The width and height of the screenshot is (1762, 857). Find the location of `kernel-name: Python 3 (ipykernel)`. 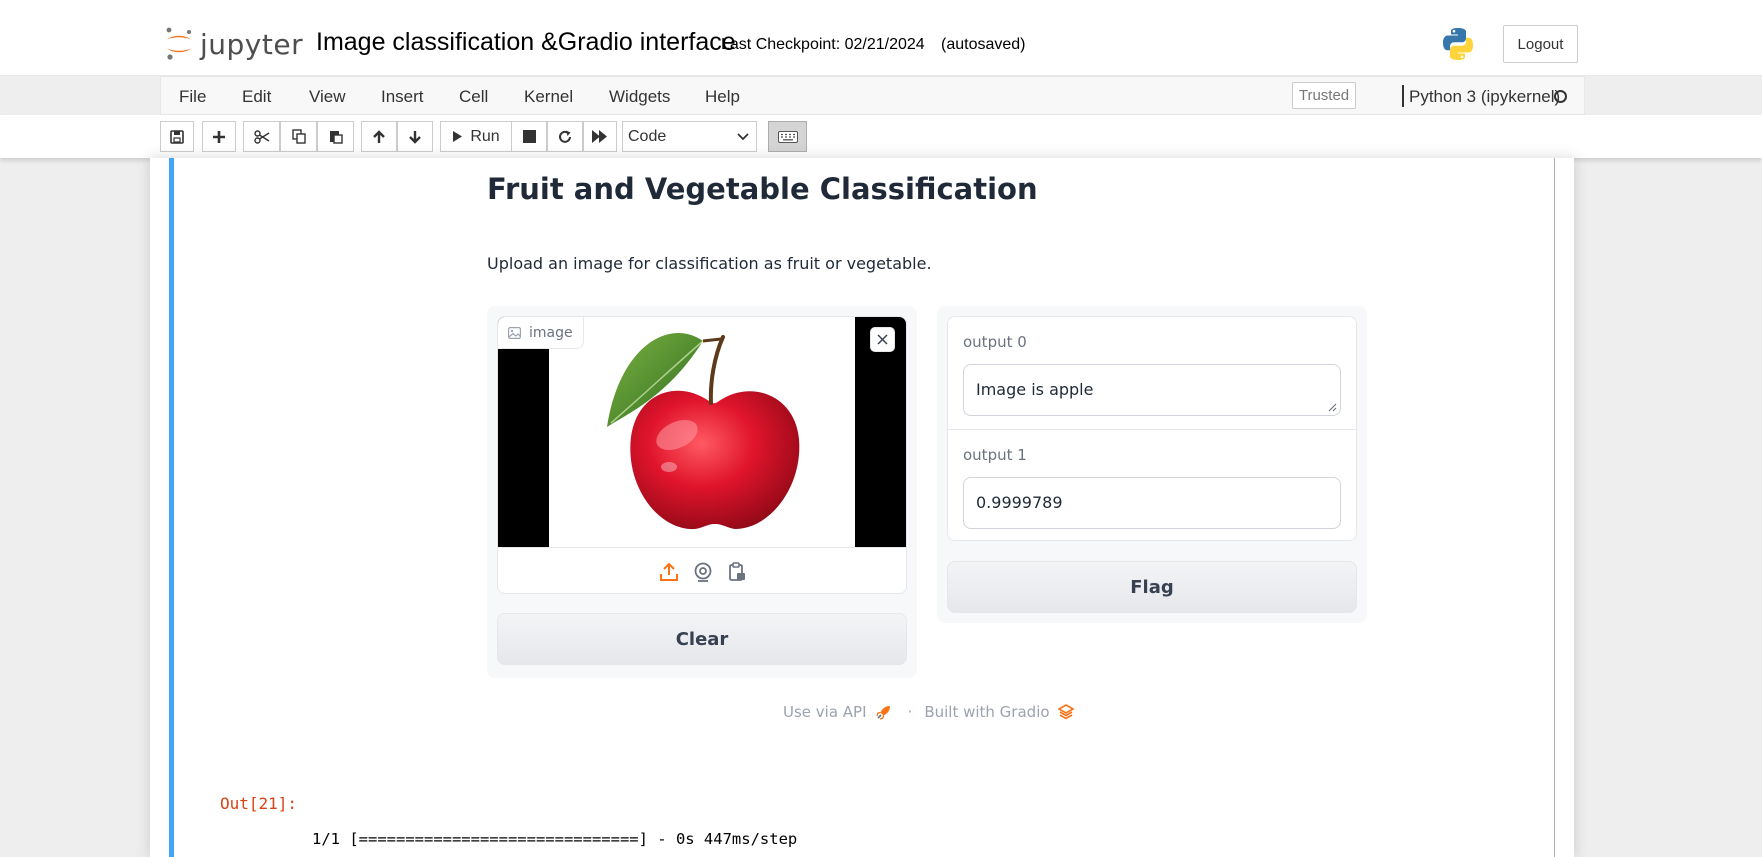

kernel-name: Python 3 (ipykernel) is located at coordinates (1484, 97).